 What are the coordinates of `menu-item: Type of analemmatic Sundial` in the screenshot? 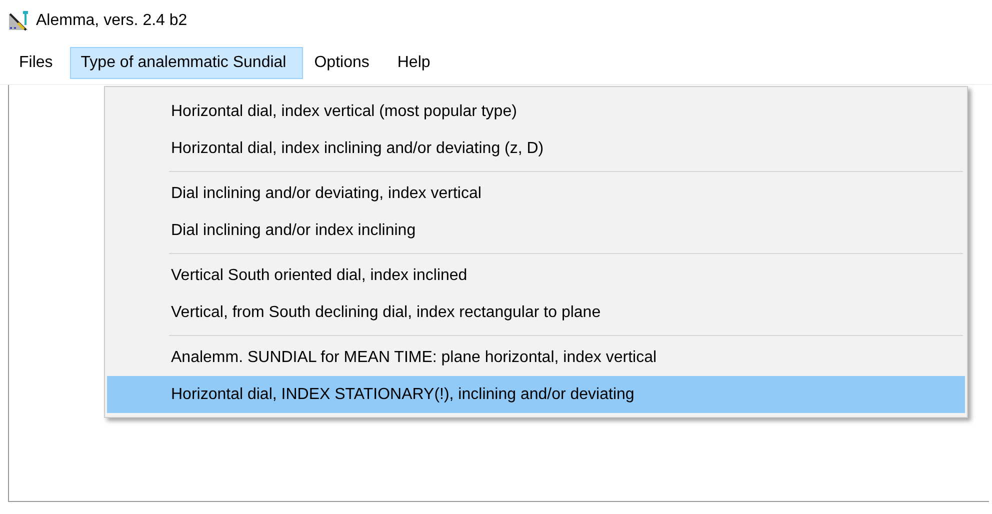 It's located at (187, 63).